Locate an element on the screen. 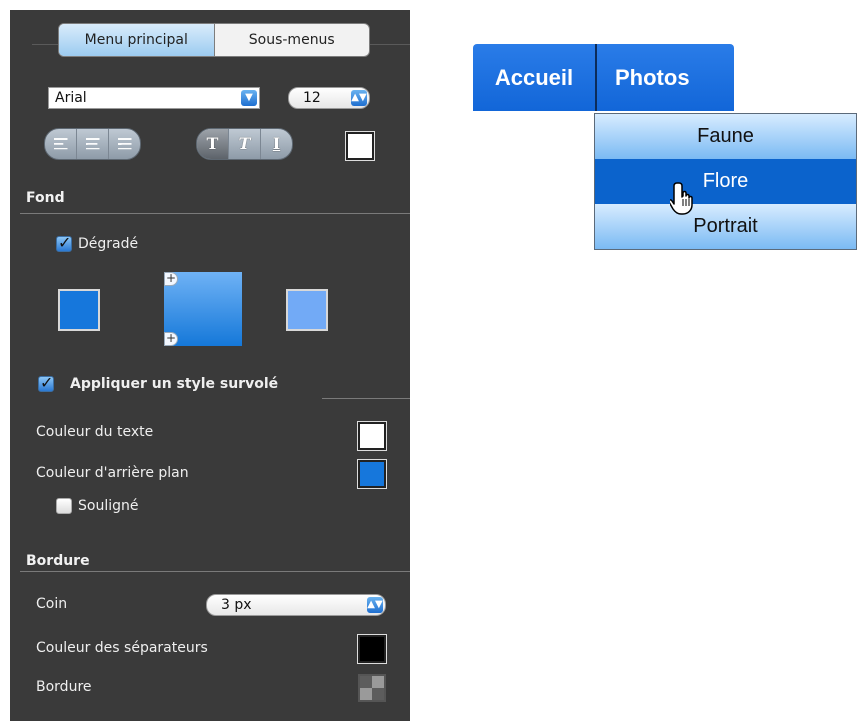  corner-value: 3 px is located at coordinates (236, 605).